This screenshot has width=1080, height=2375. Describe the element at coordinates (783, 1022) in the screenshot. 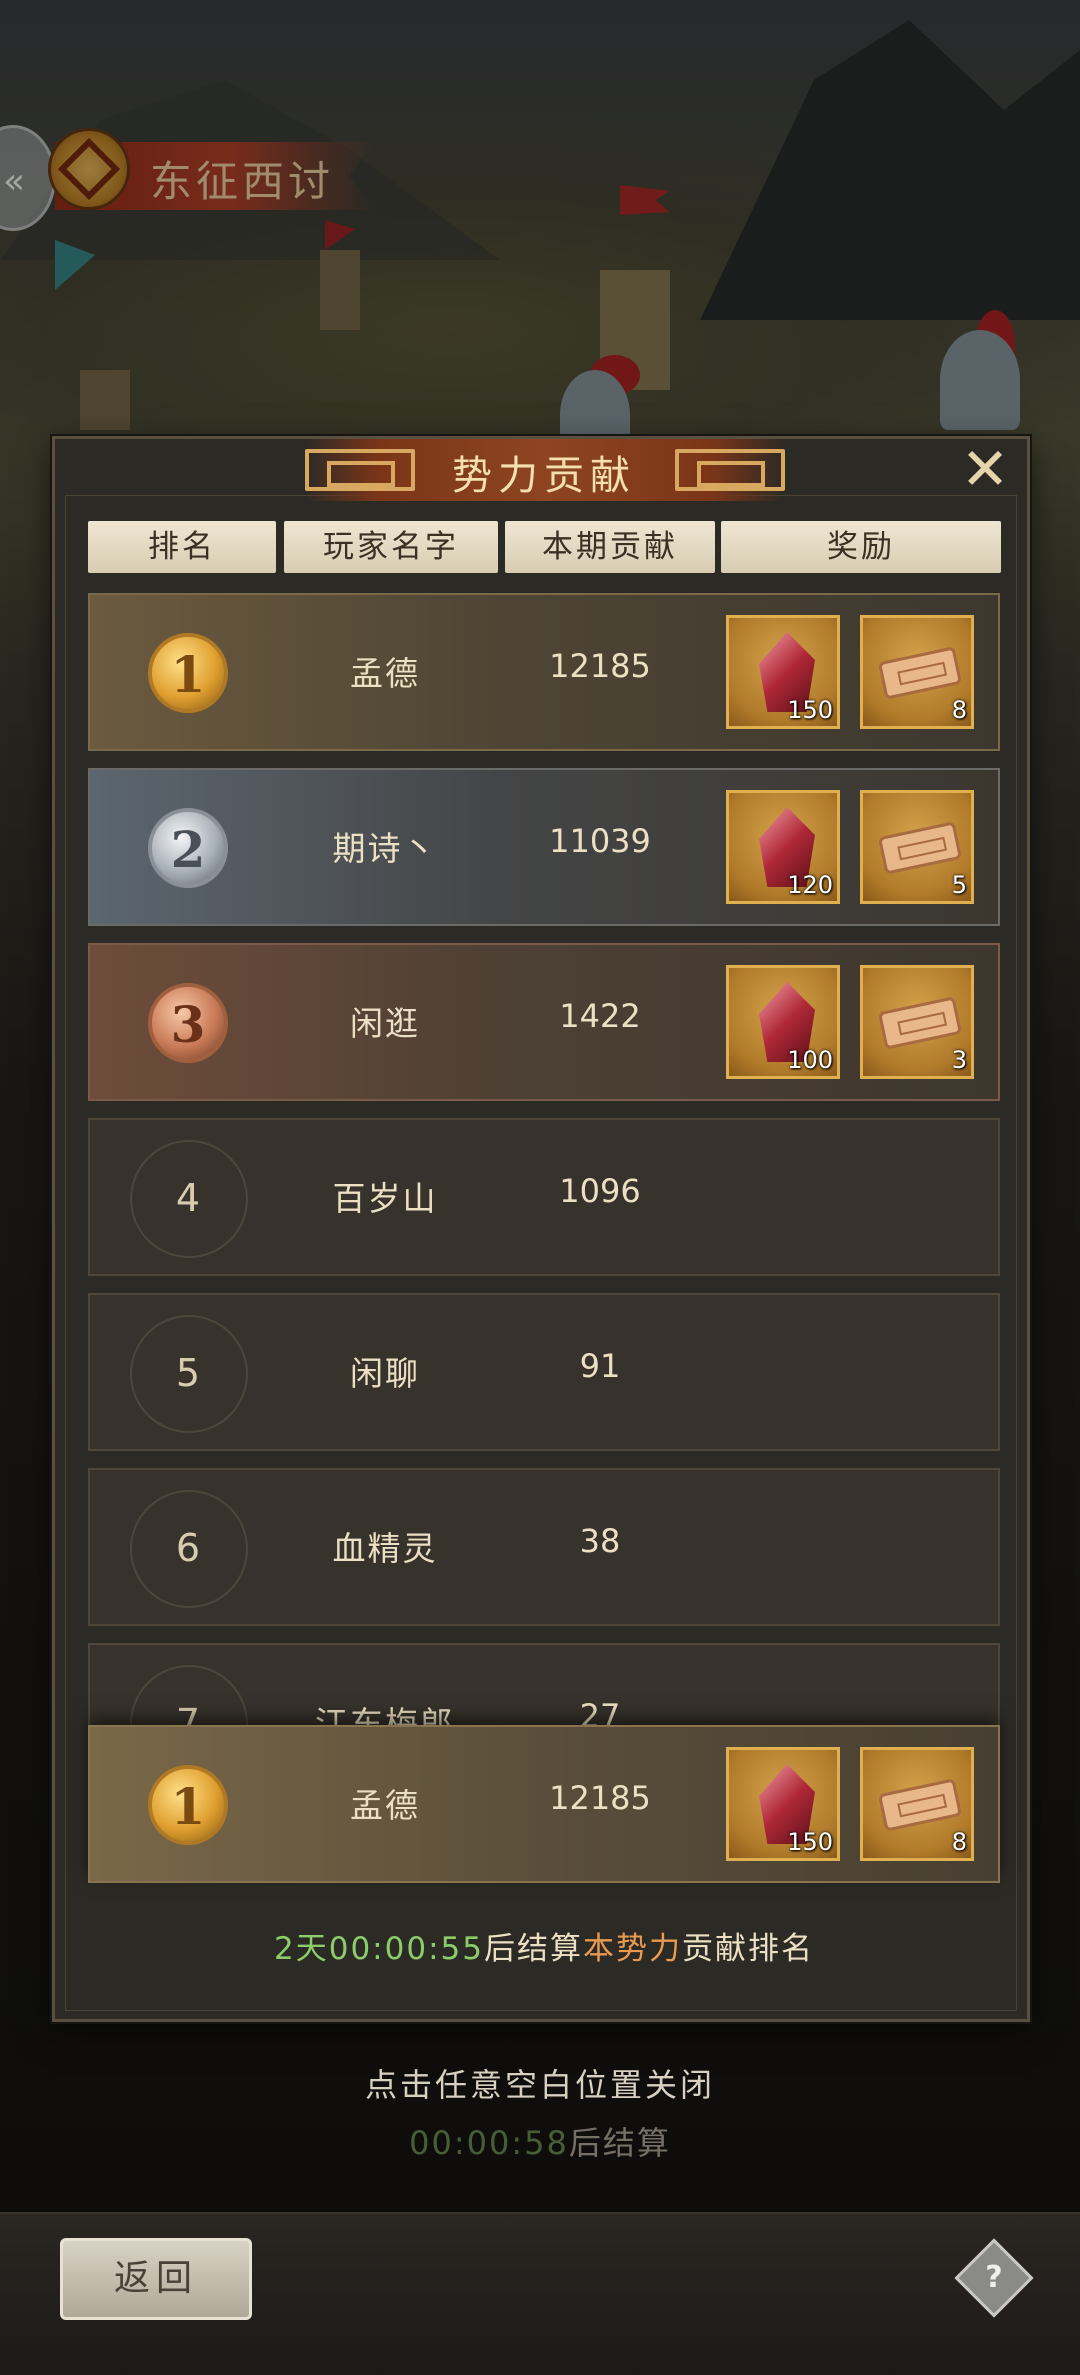

I see `reward-crystal: 100` at that location.